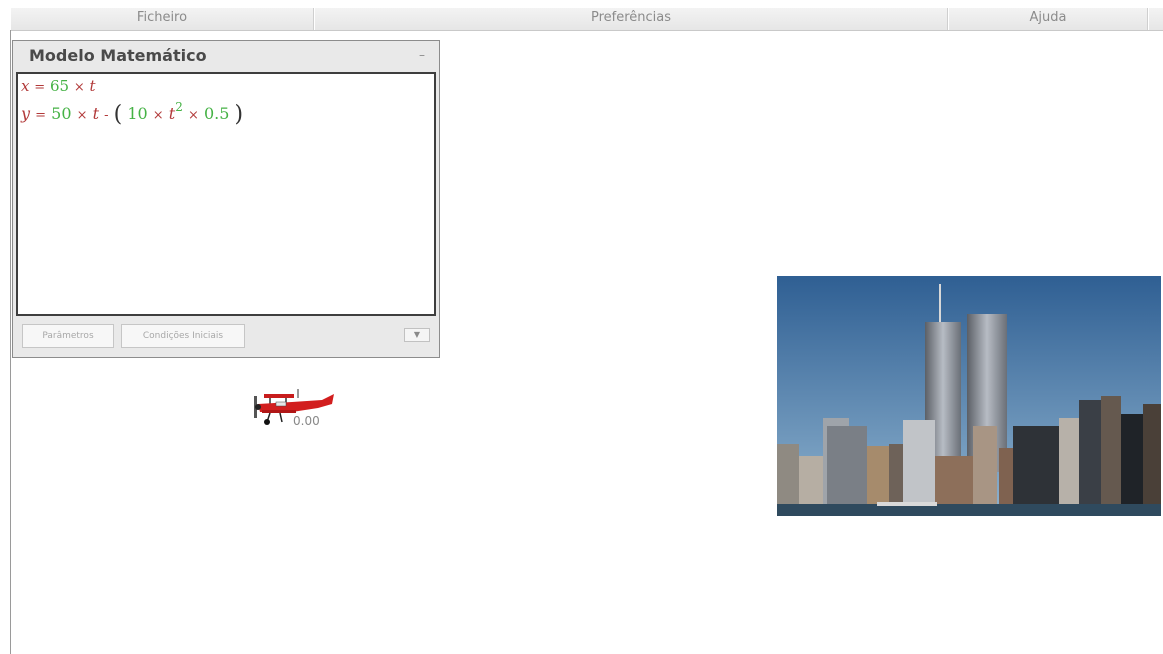 Image resolution: width=1163 pixels, height=654 pixels. What do you see at coordinates (1155, 19) in the screenshot?
I see `menu-spacer` at bounding box center [1155, 19].